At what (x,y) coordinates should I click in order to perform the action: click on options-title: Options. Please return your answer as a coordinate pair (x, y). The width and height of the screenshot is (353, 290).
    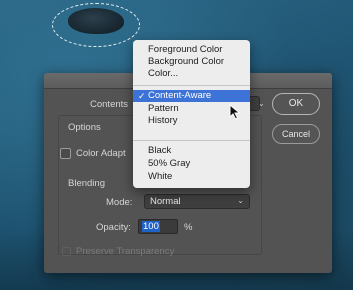
    Looking at the image, I should click on (84, 127).